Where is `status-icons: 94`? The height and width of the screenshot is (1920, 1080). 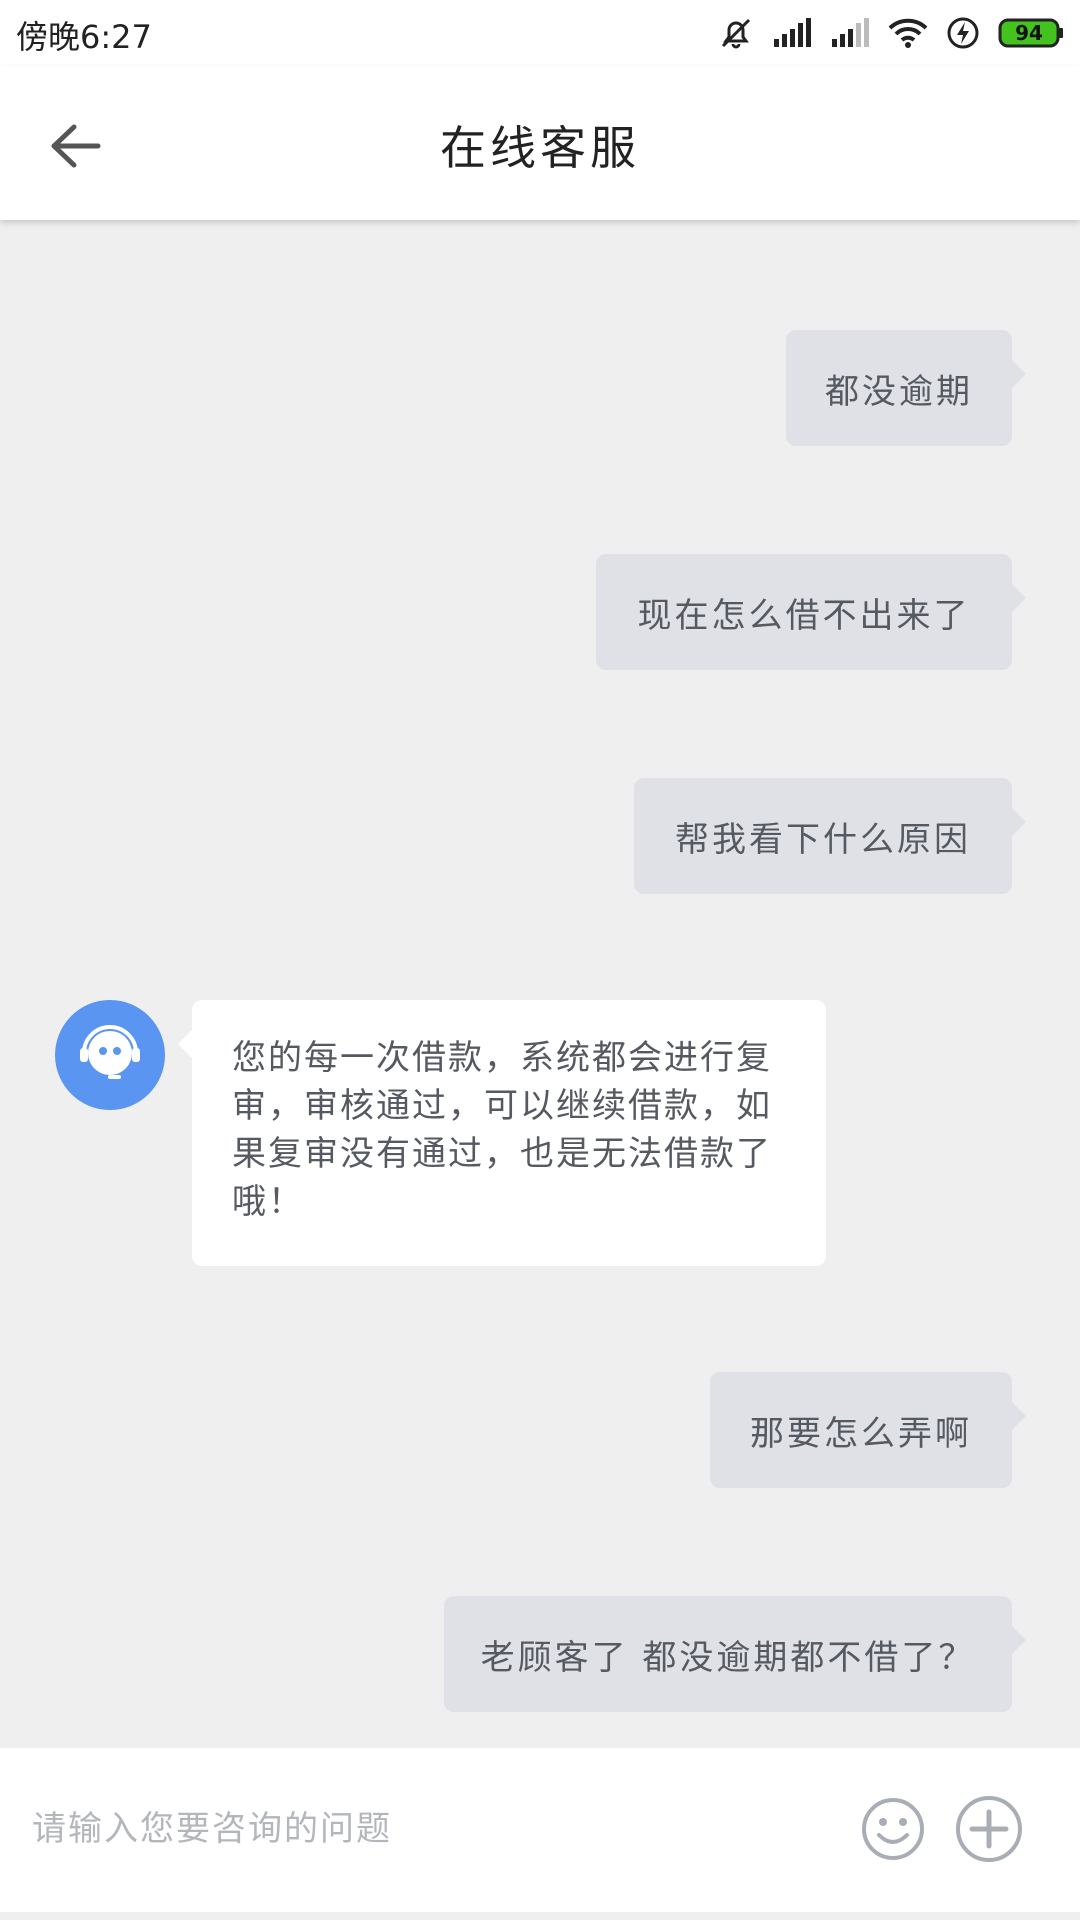 status-icons: 94 is located at coordinates (891, 33).